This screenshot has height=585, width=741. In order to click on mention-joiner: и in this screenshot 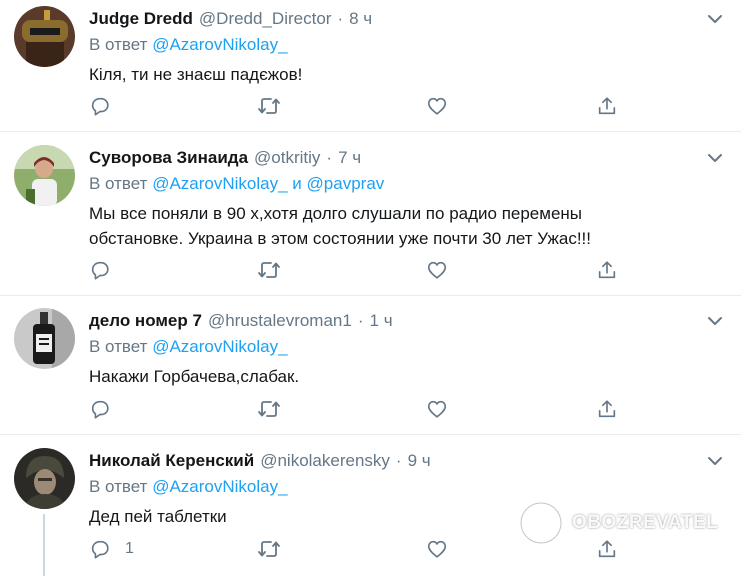, I will do `click(297, 183)`.